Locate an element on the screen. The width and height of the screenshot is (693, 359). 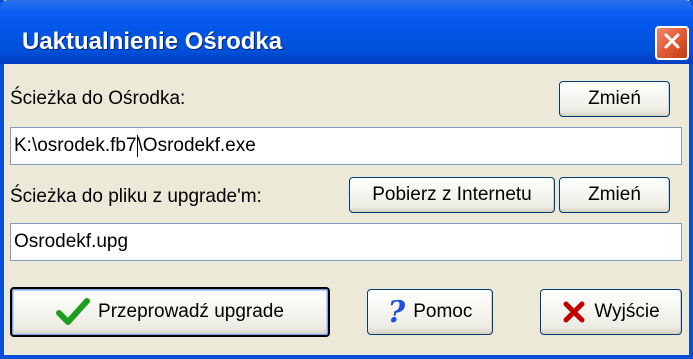
run-upgrade-button: Przeprowadź upgrade is located at coordinates (170, 312).